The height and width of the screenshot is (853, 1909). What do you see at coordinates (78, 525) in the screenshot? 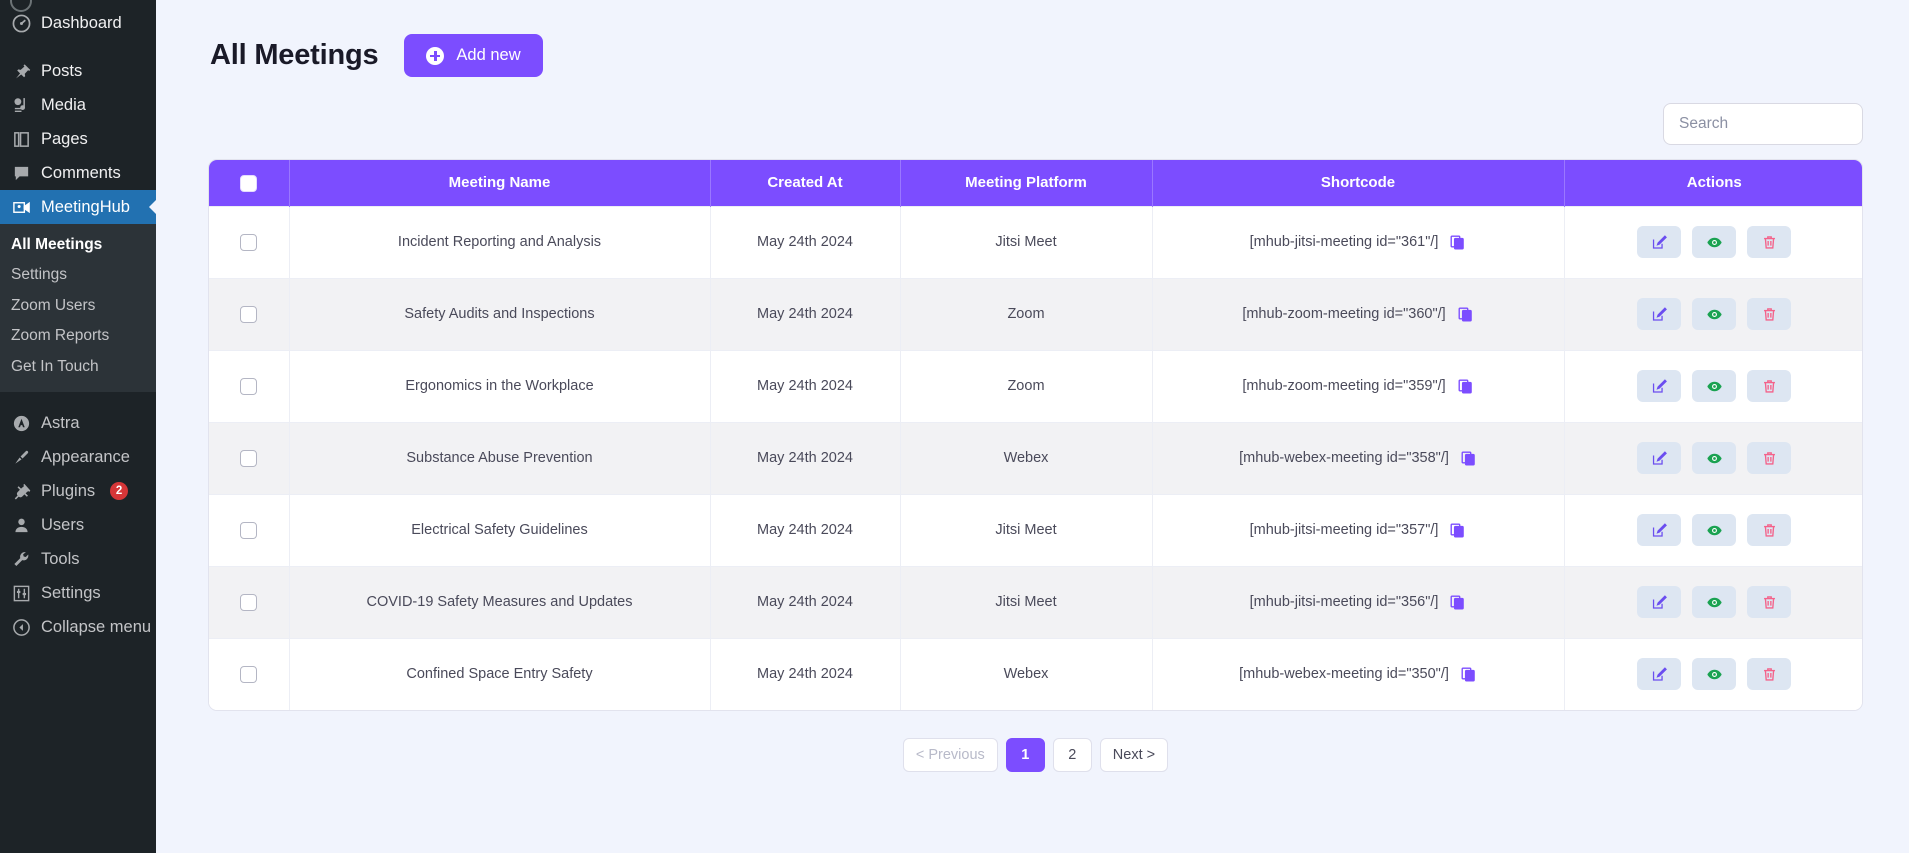
I see `sidebar-item-users: Users` at bounding box center [78, 525].